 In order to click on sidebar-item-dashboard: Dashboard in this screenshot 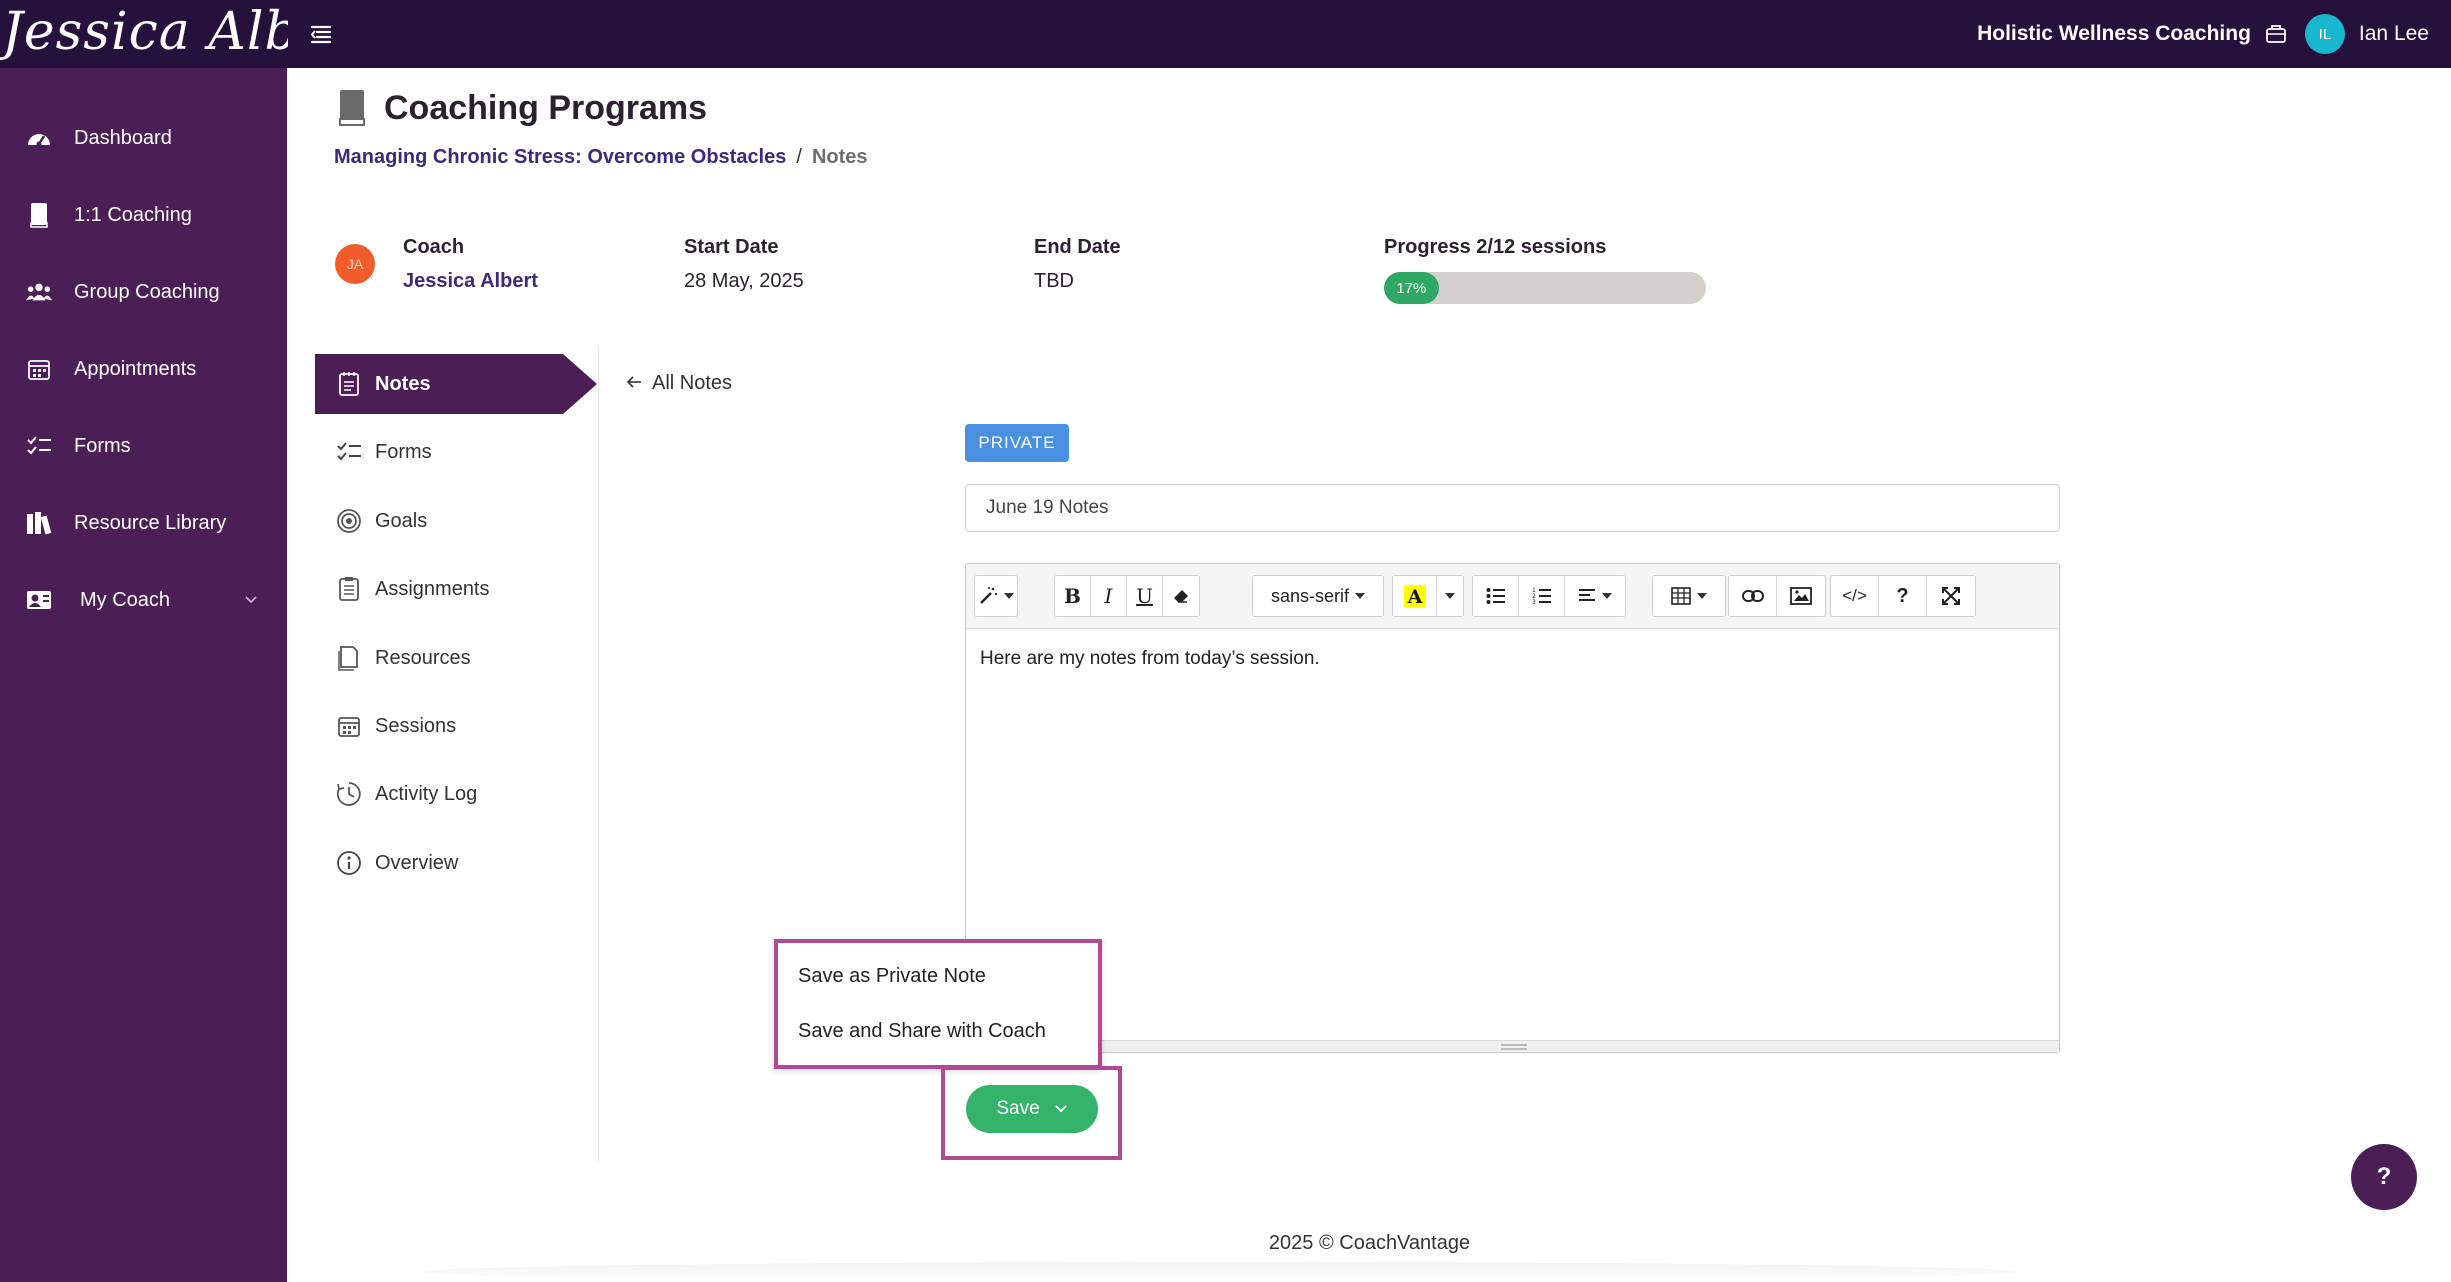, I will do `click(143, 138)`.